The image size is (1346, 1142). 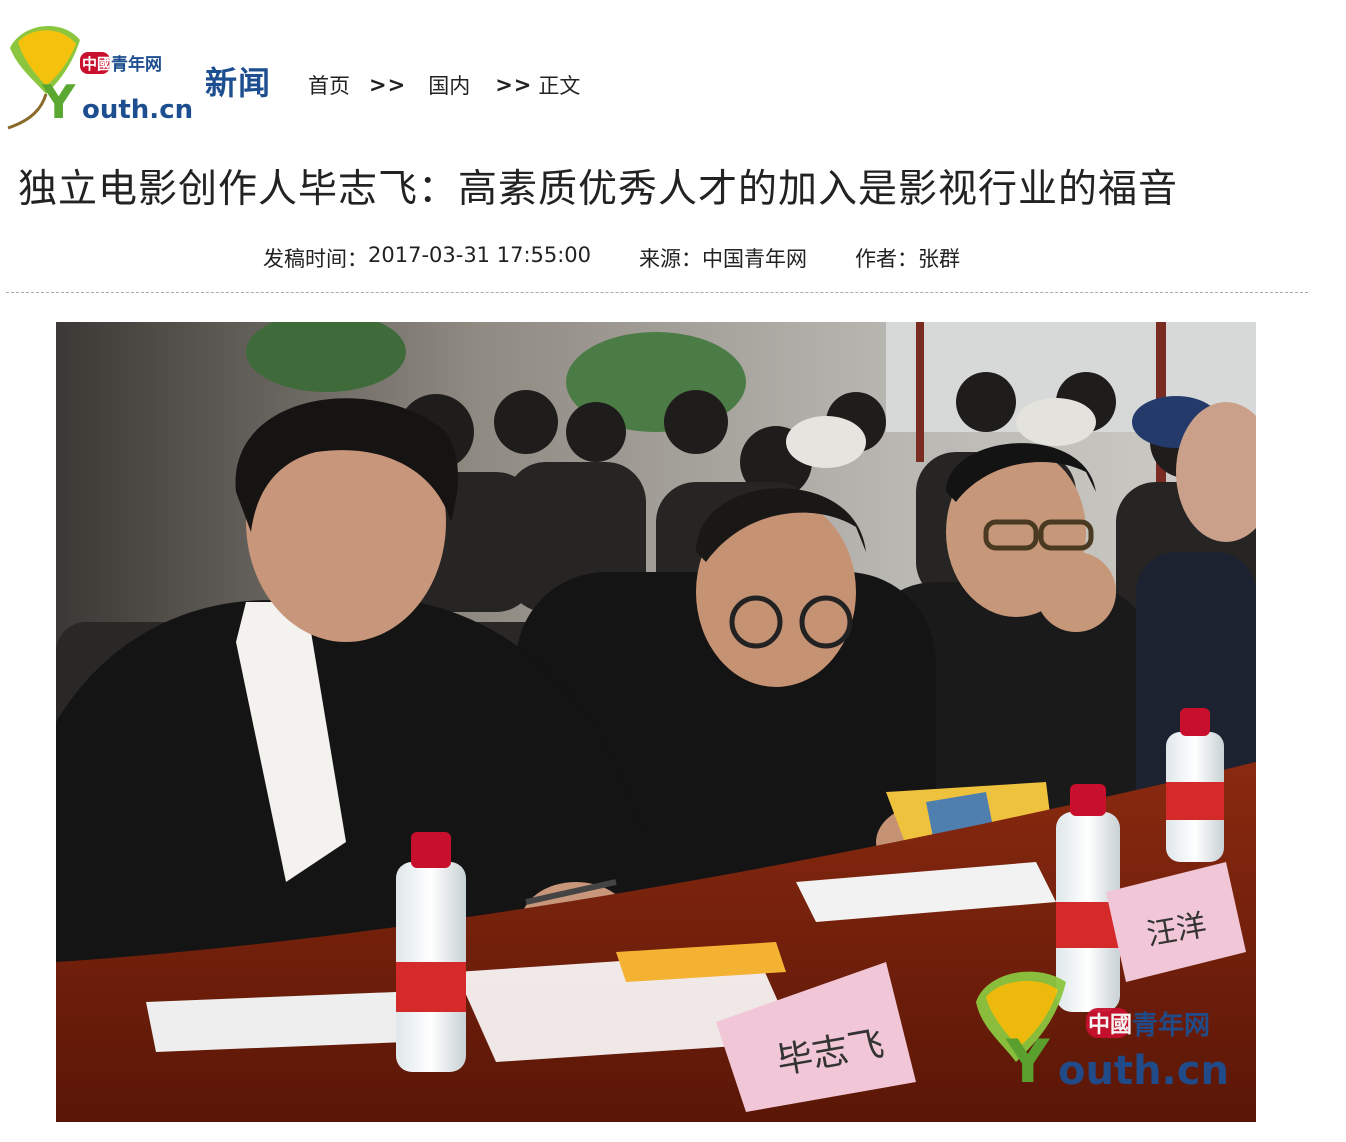 What do you see at coordinates (671, 259) in the screenshot?
I see `source-label: 来源：` at bounding box center [671, 259].